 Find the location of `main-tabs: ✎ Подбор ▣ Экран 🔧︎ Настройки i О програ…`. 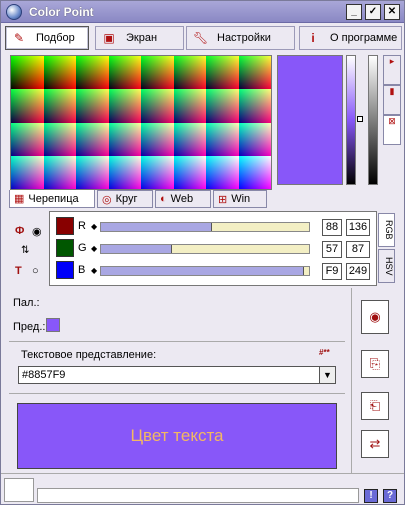

main-tabs: ✎ Подбор ▣ Экран 🔧︎ Настройки i О програ… is located at coordinates (203, 38).